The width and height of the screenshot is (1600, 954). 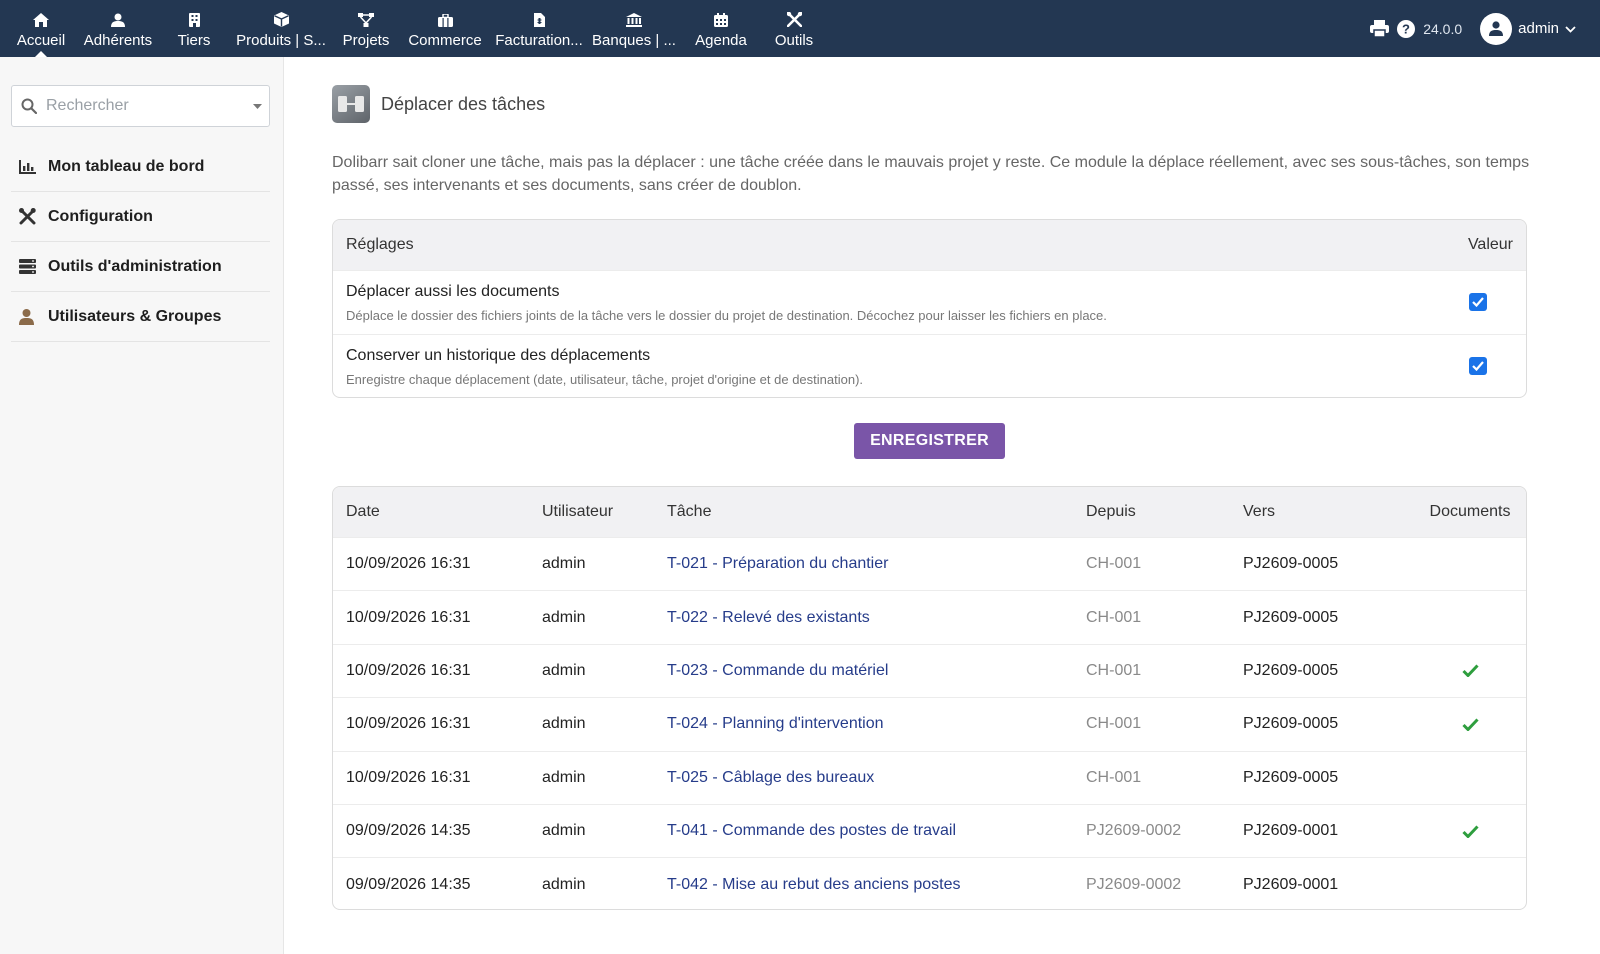 I want to click on move-documents-checkbox, so click(x=1478, y=302).